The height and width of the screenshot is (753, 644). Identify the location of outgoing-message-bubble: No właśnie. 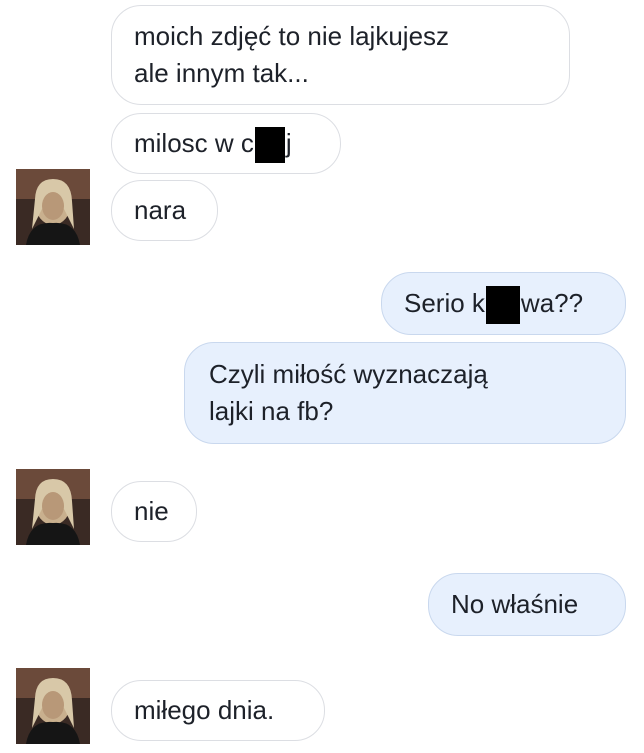
(527, 604).